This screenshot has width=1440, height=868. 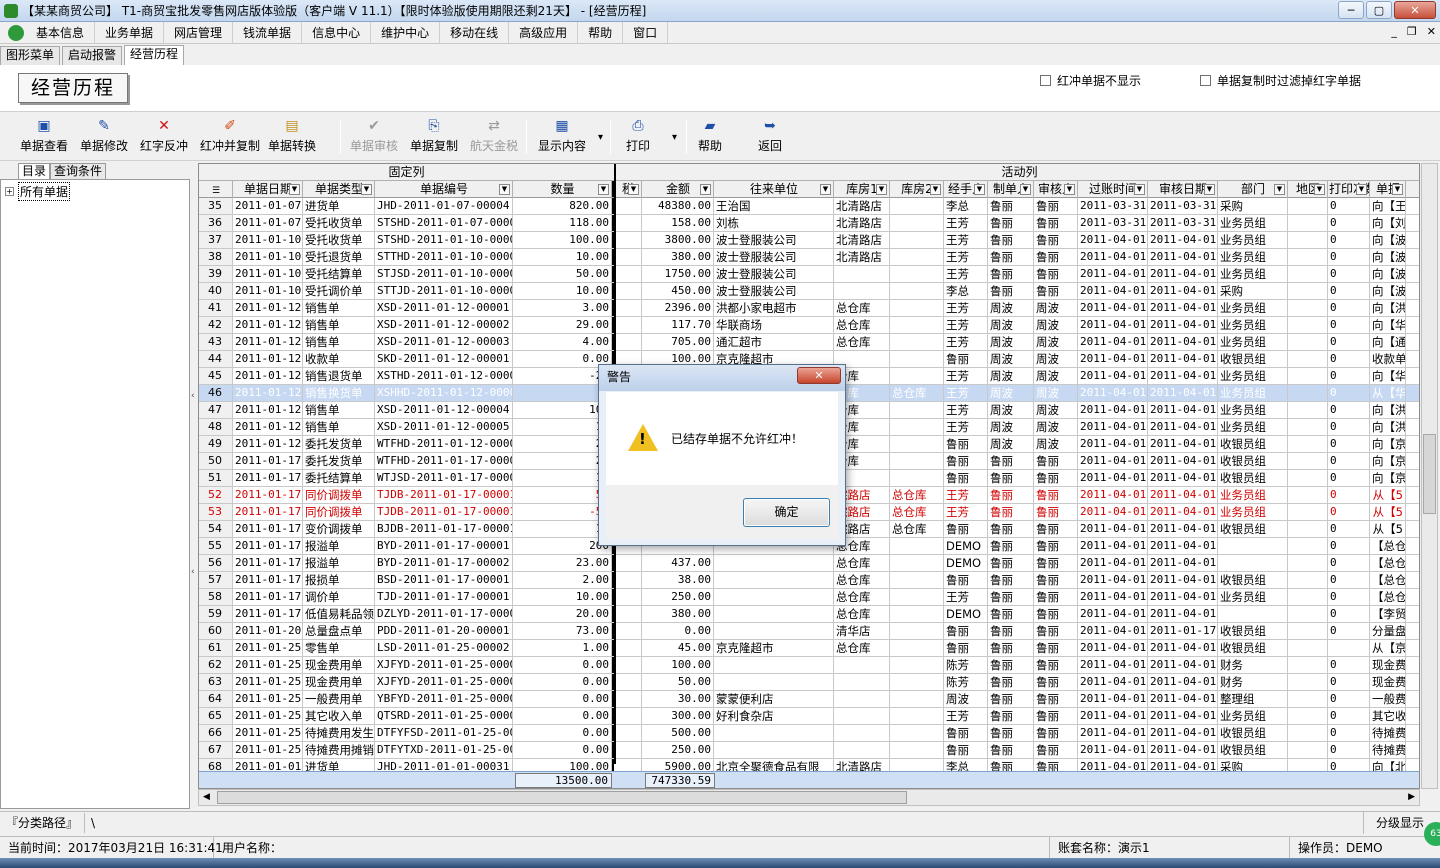 What do you see at coordinates (374, 136) in the screenshot?
I see `toolbar-button-5: ✔单据审核` at bounding box center [374, 136].